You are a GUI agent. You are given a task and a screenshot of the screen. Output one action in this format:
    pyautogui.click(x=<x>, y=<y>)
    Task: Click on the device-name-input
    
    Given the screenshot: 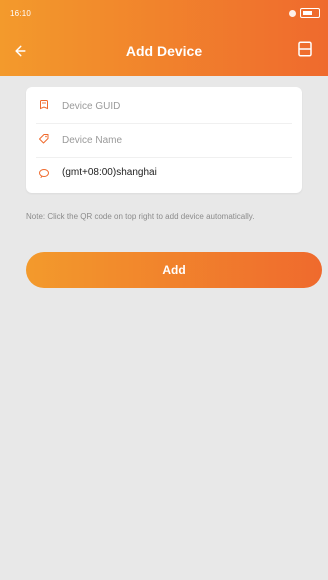 What is the action you would take?
    pyautogui.click(x=175, y=140)
    